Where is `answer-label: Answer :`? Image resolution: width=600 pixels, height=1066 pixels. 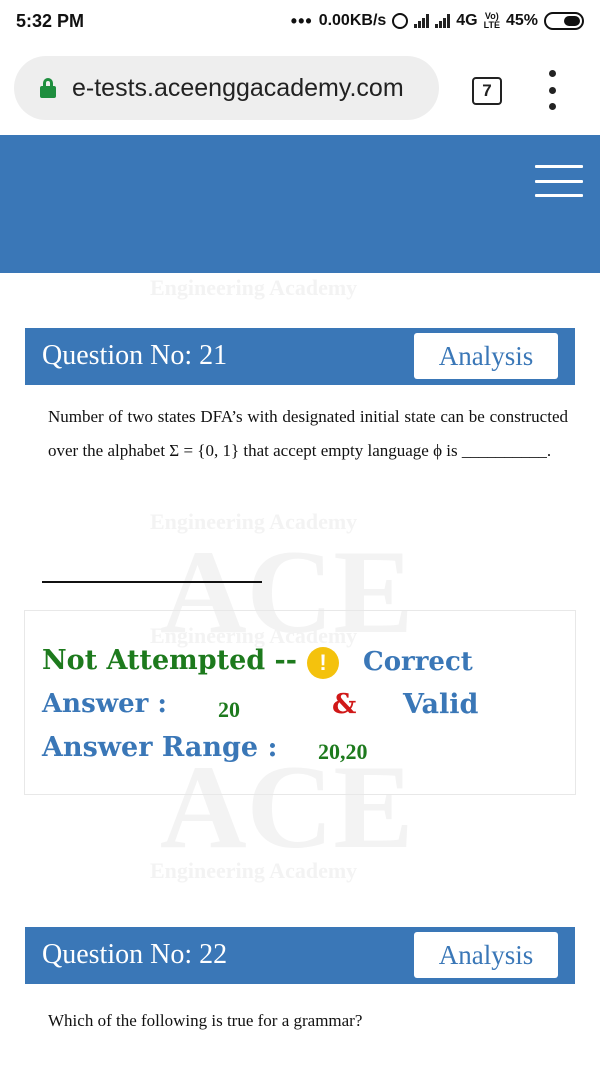
answer-label: Answer : is located at coordinates (104, 704).